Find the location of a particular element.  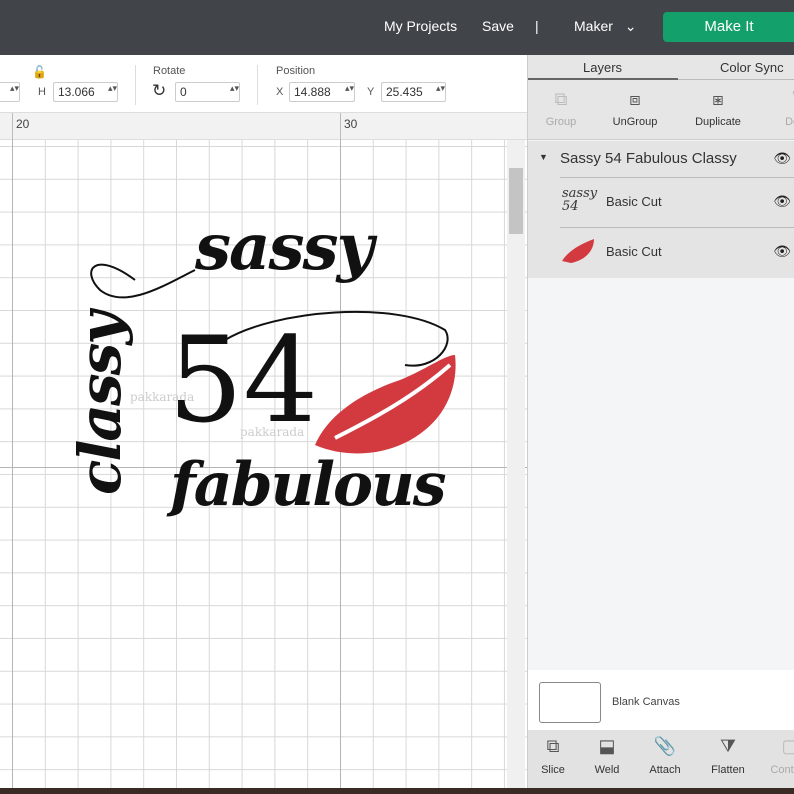

height-value: 13.066 is located at coordinates (76, 92).